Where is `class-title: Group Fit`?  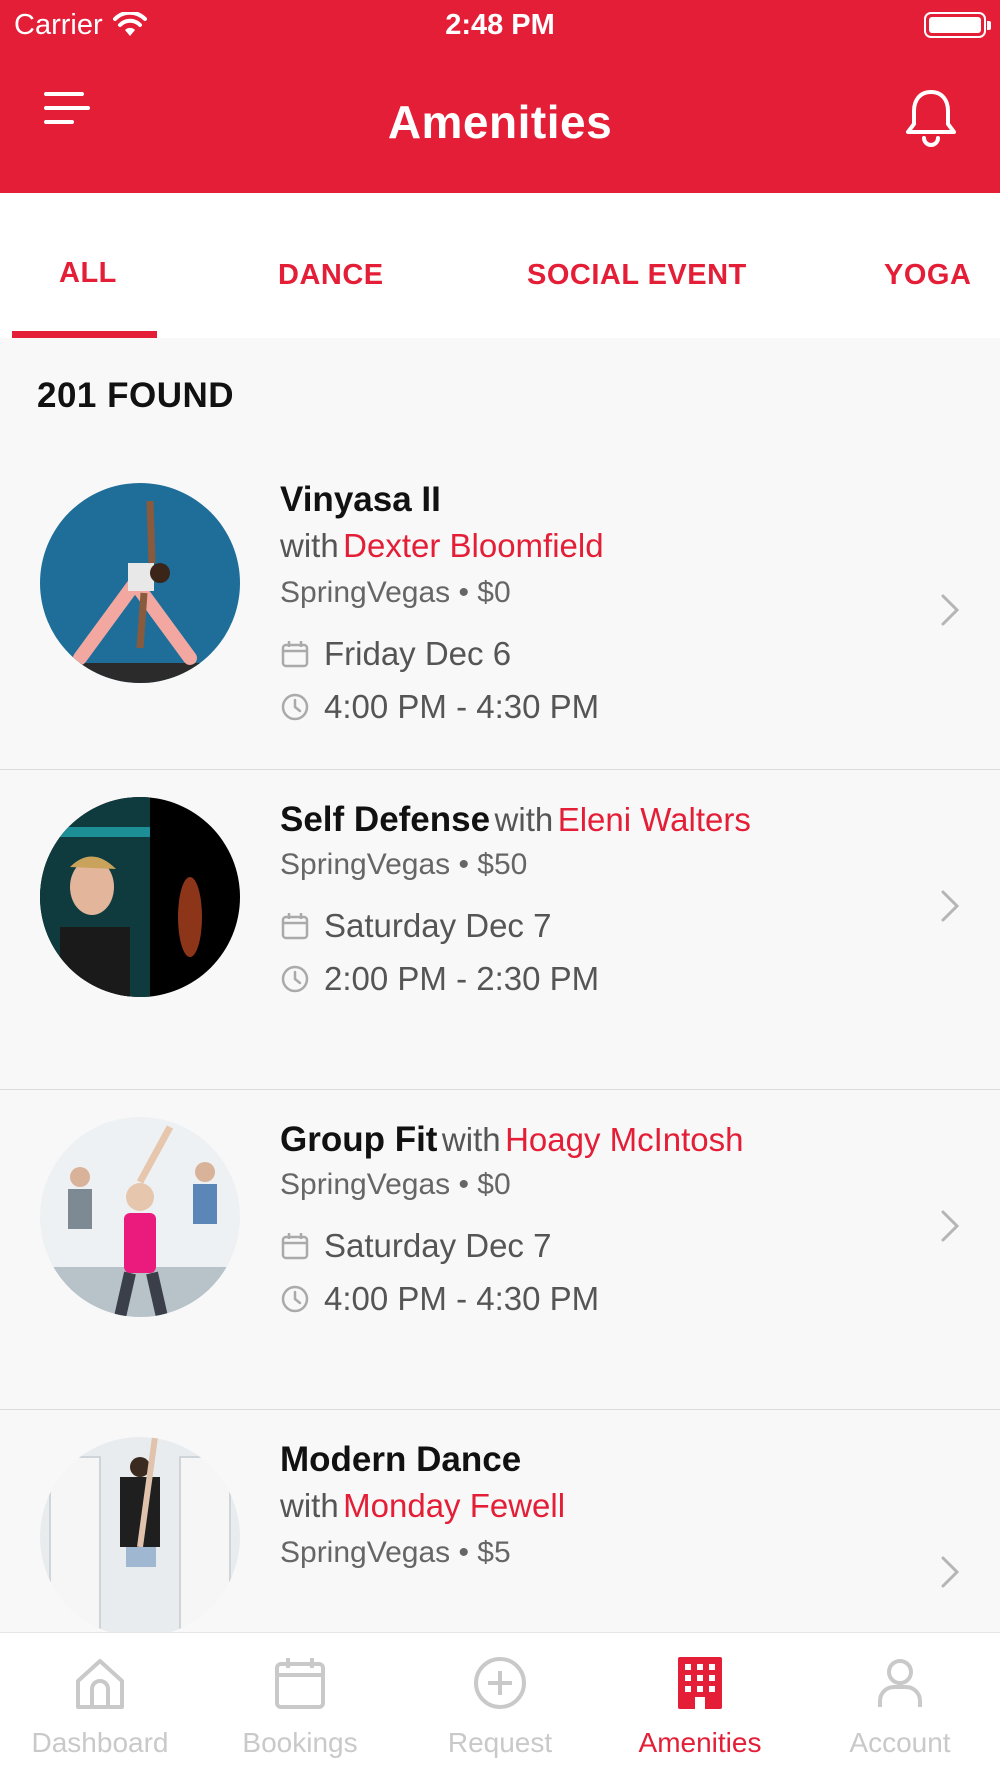 class-title: Group Fit is located at coordinates (359, 1139).